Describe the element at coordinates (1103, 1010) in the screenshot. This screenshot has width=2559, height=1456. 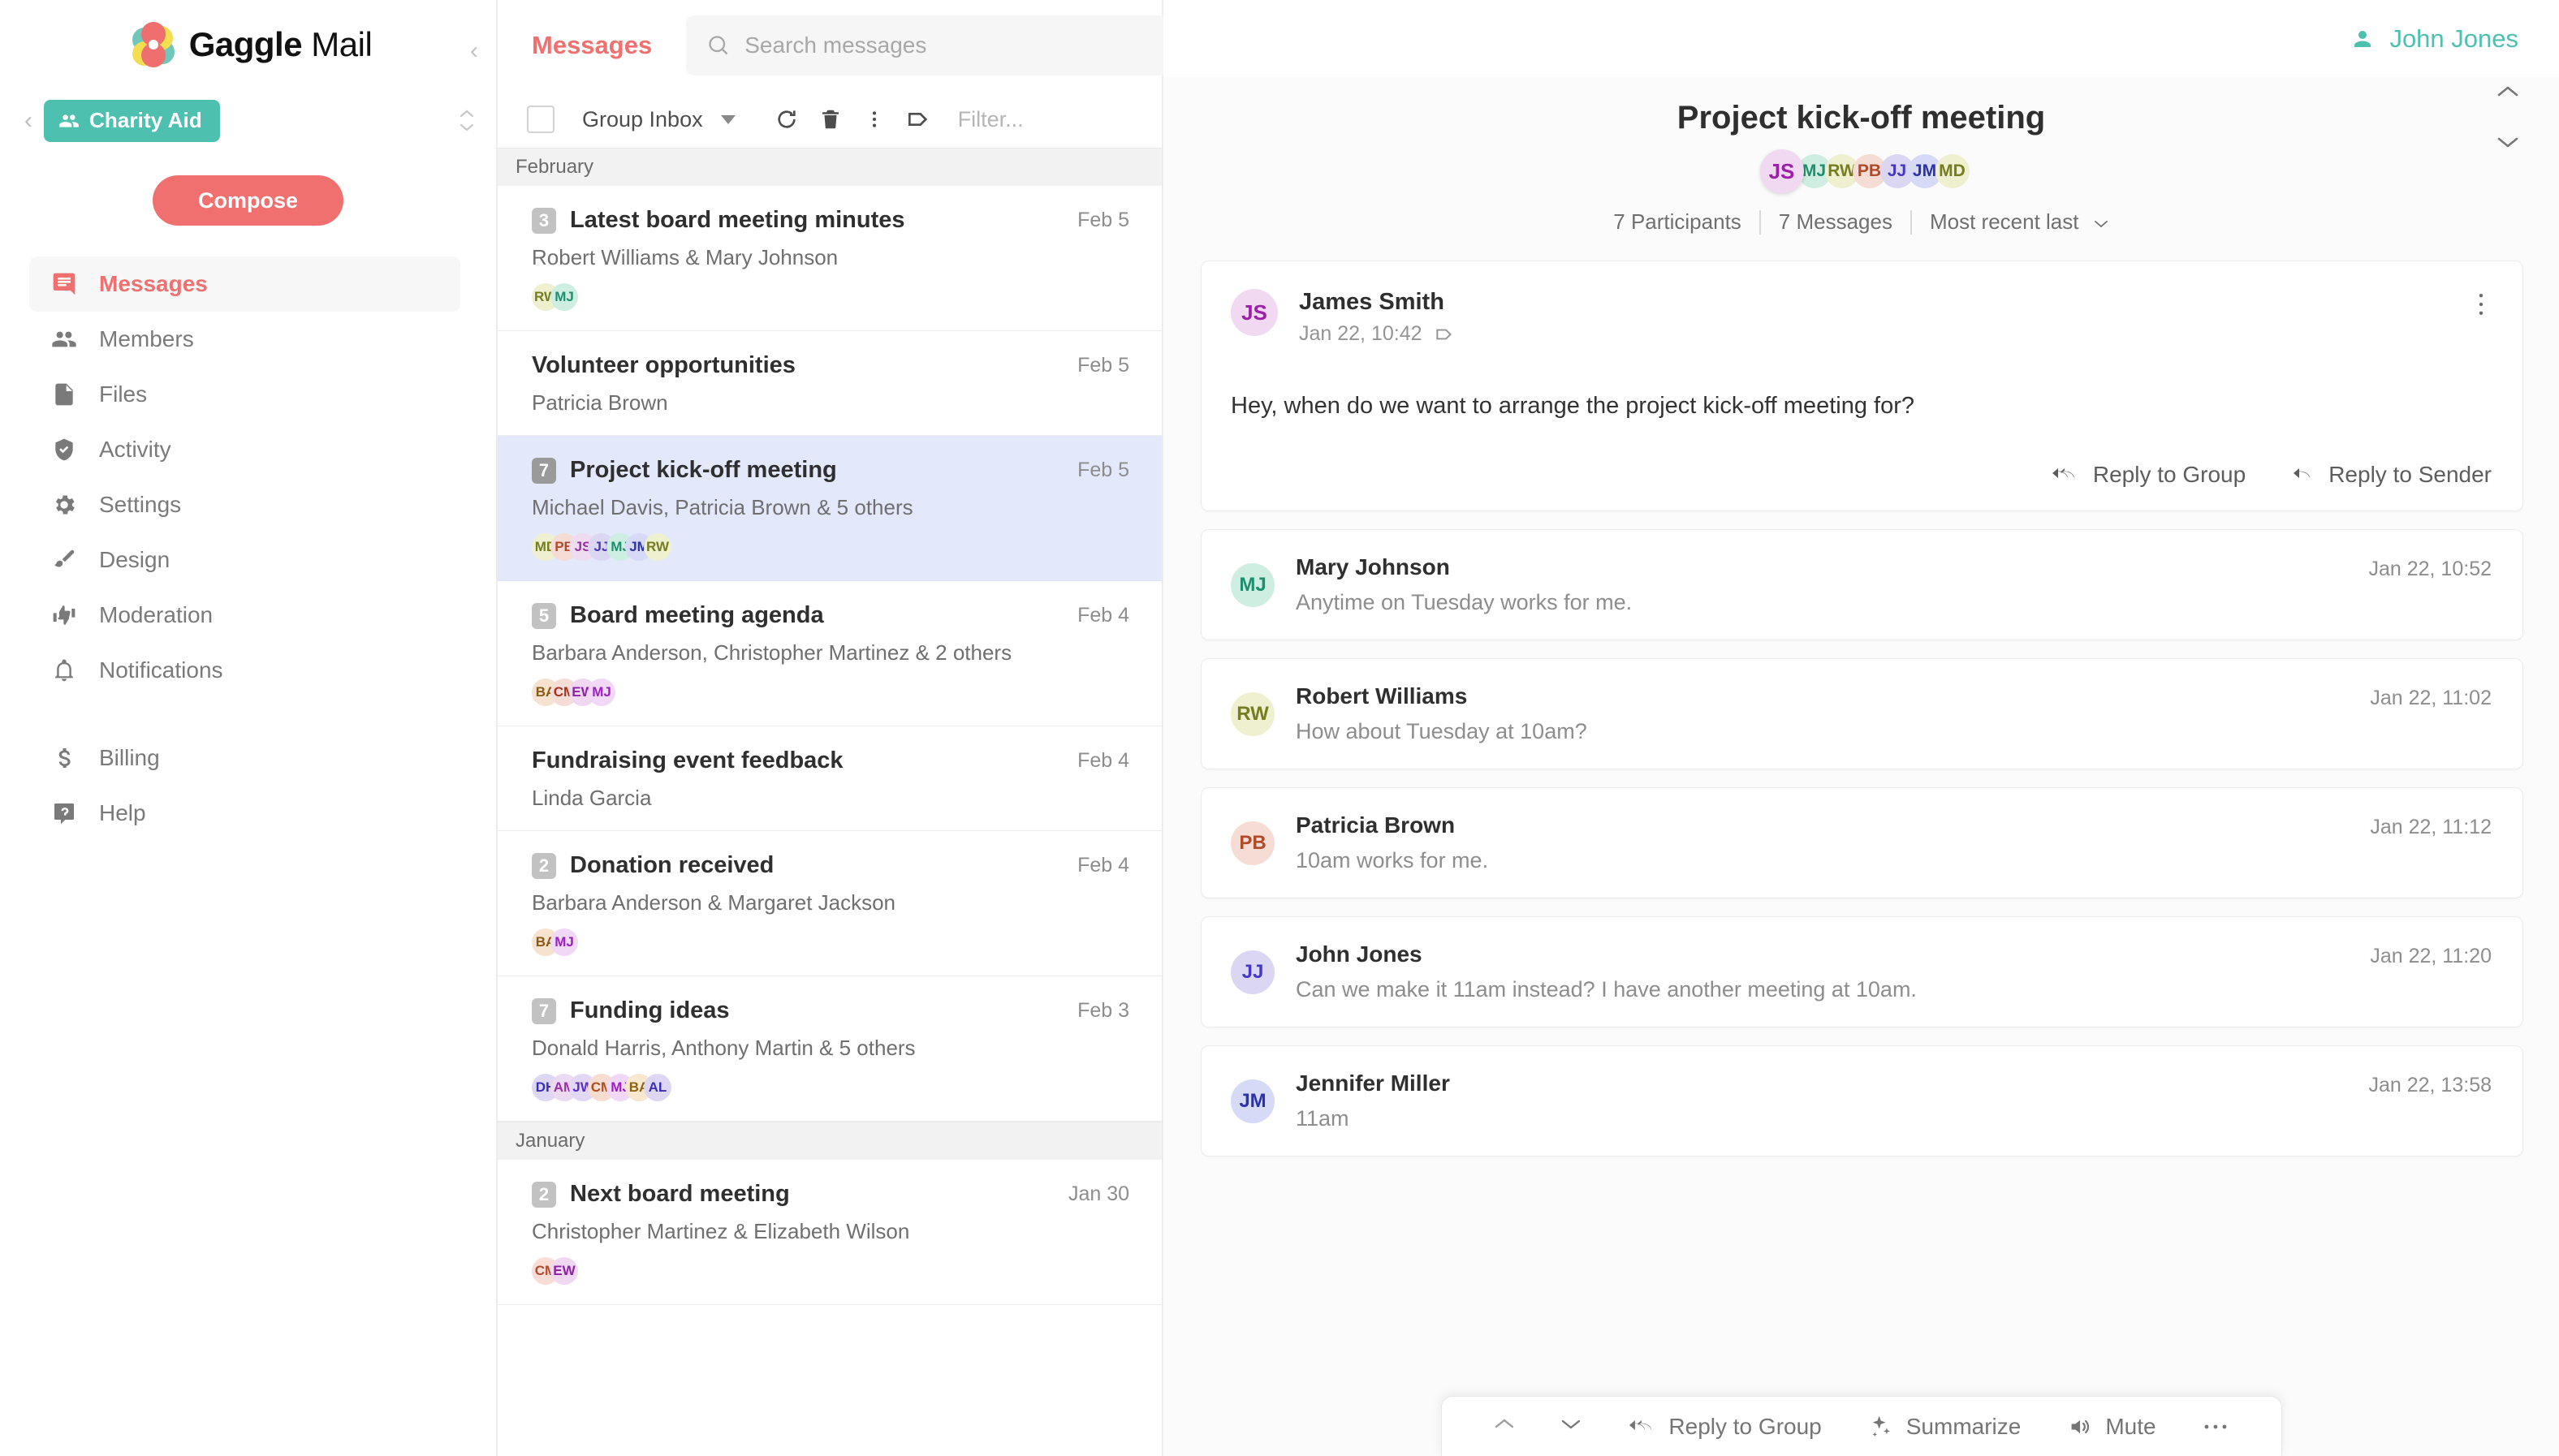
I see `thread-date: Feb 3` at that location.